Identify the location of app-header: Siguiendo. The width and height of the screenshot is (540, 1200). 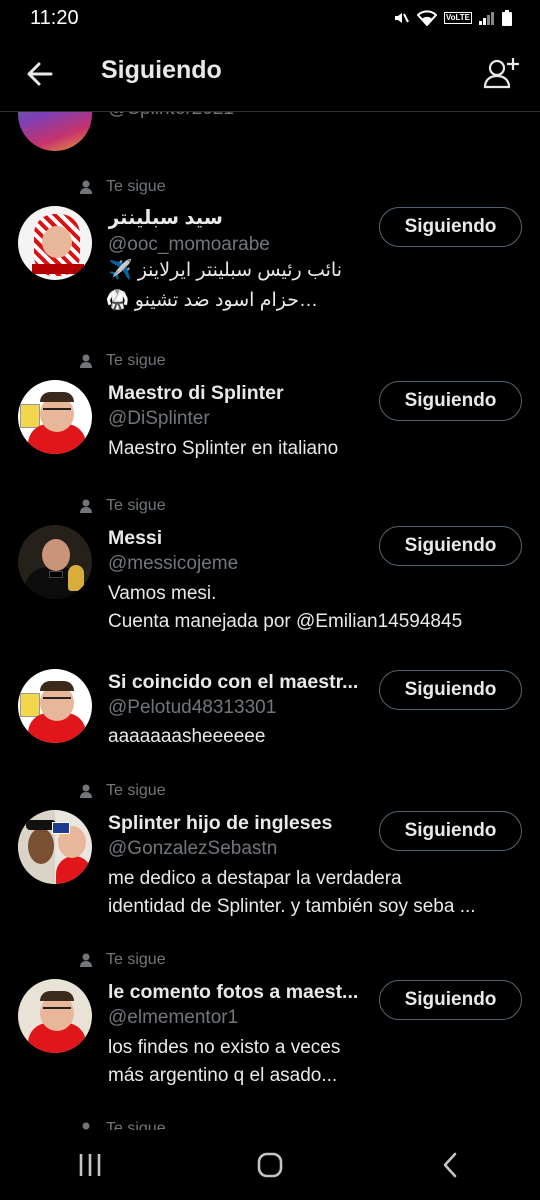
(270, 74).